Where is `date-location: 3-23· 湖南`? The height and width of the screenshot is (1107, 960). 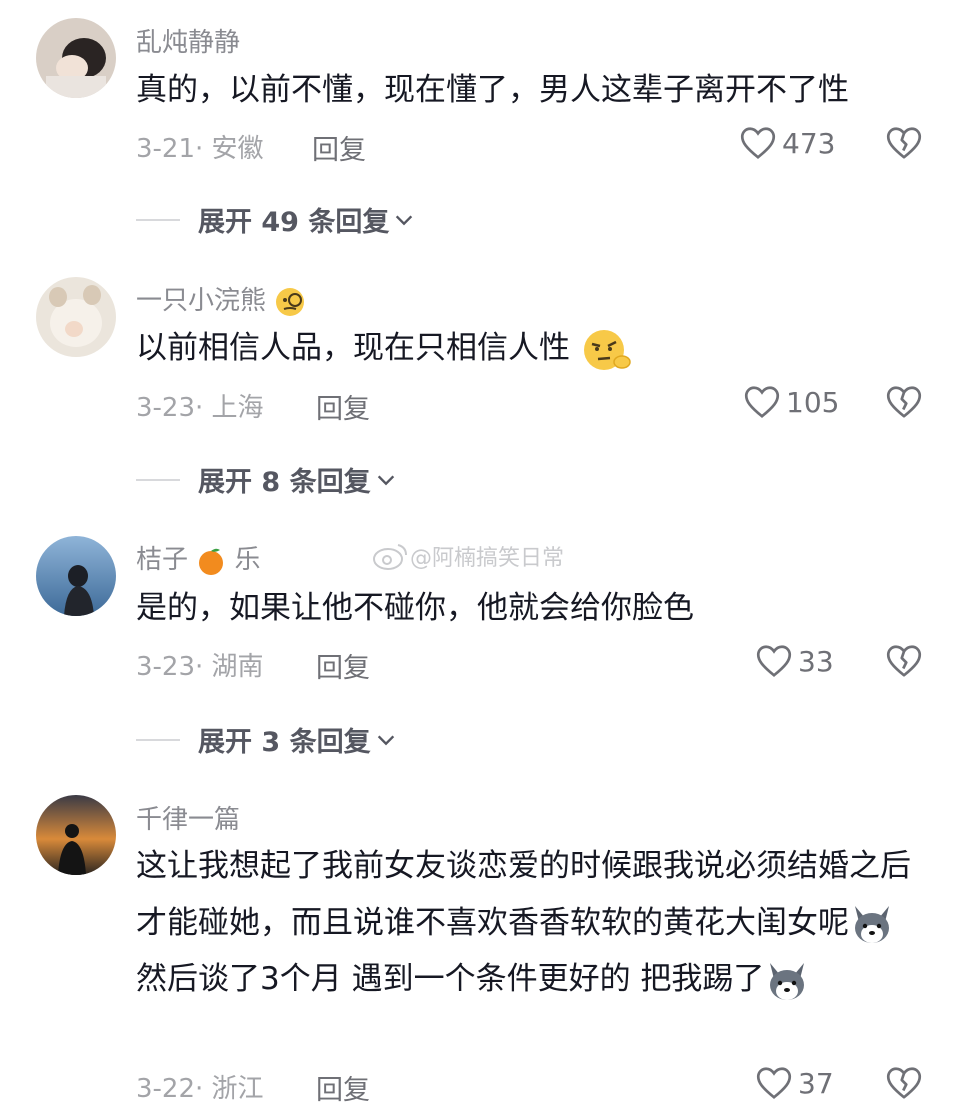
date-location: 3-23· 湖南 is located at coordinates (200, 667).